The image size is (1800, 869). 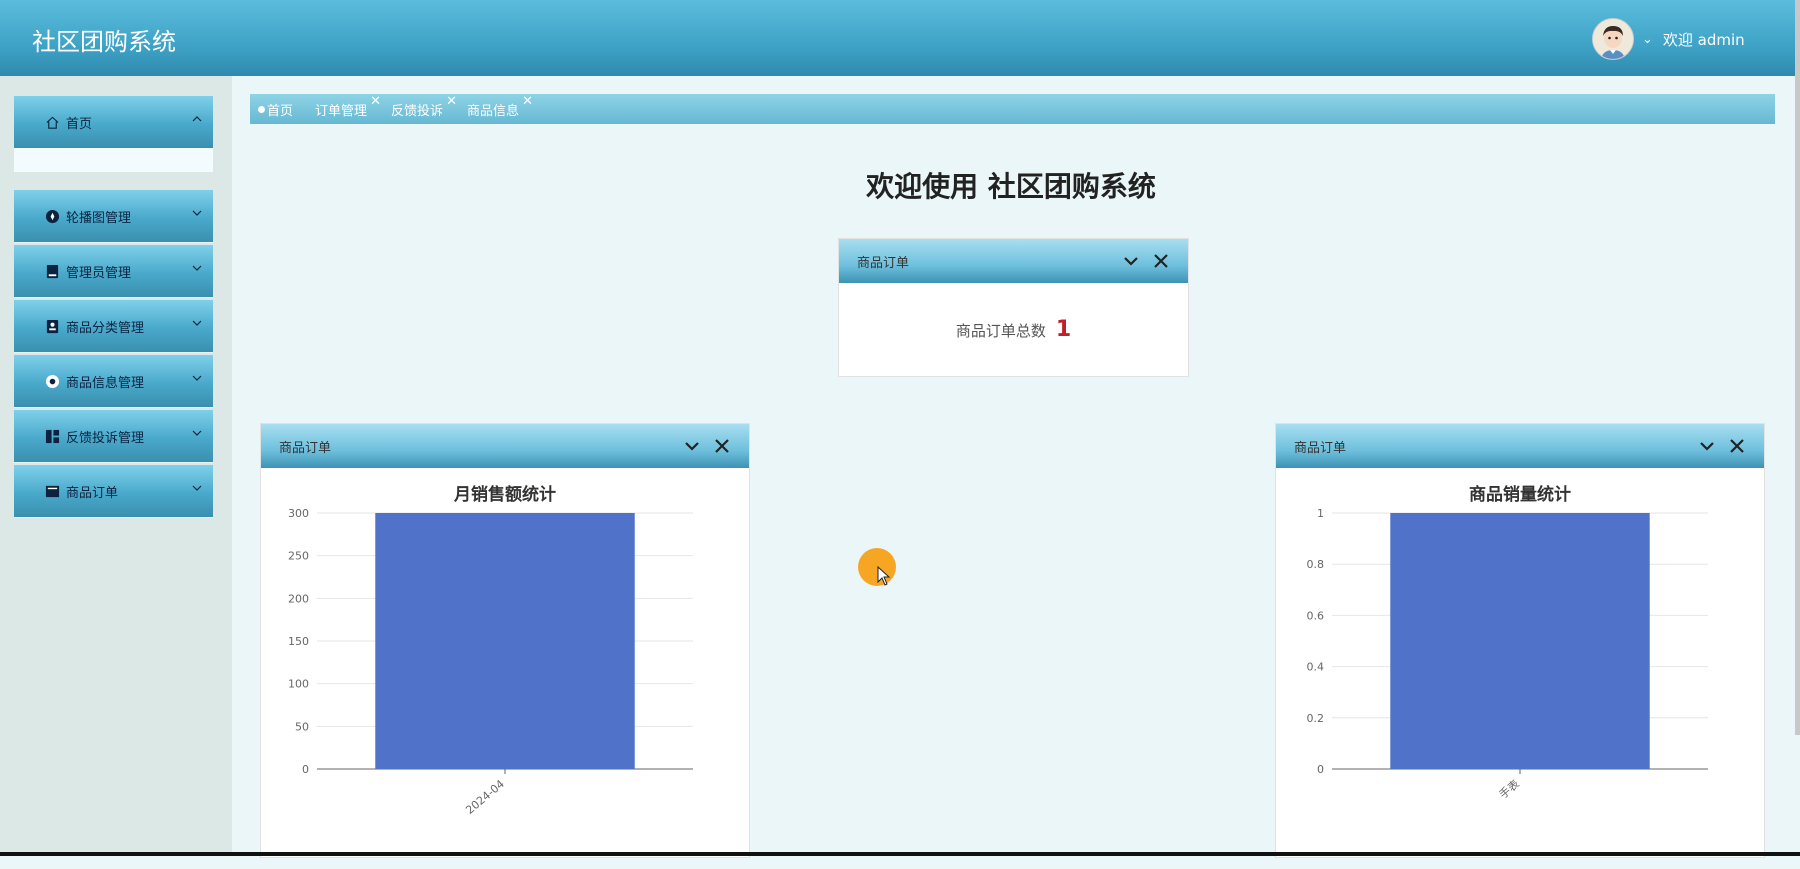 What do you see at coordinates (92, 493) in the screenshot?
I see `sidebar-item-label: 商品订单` at bounding box center [92, 493].